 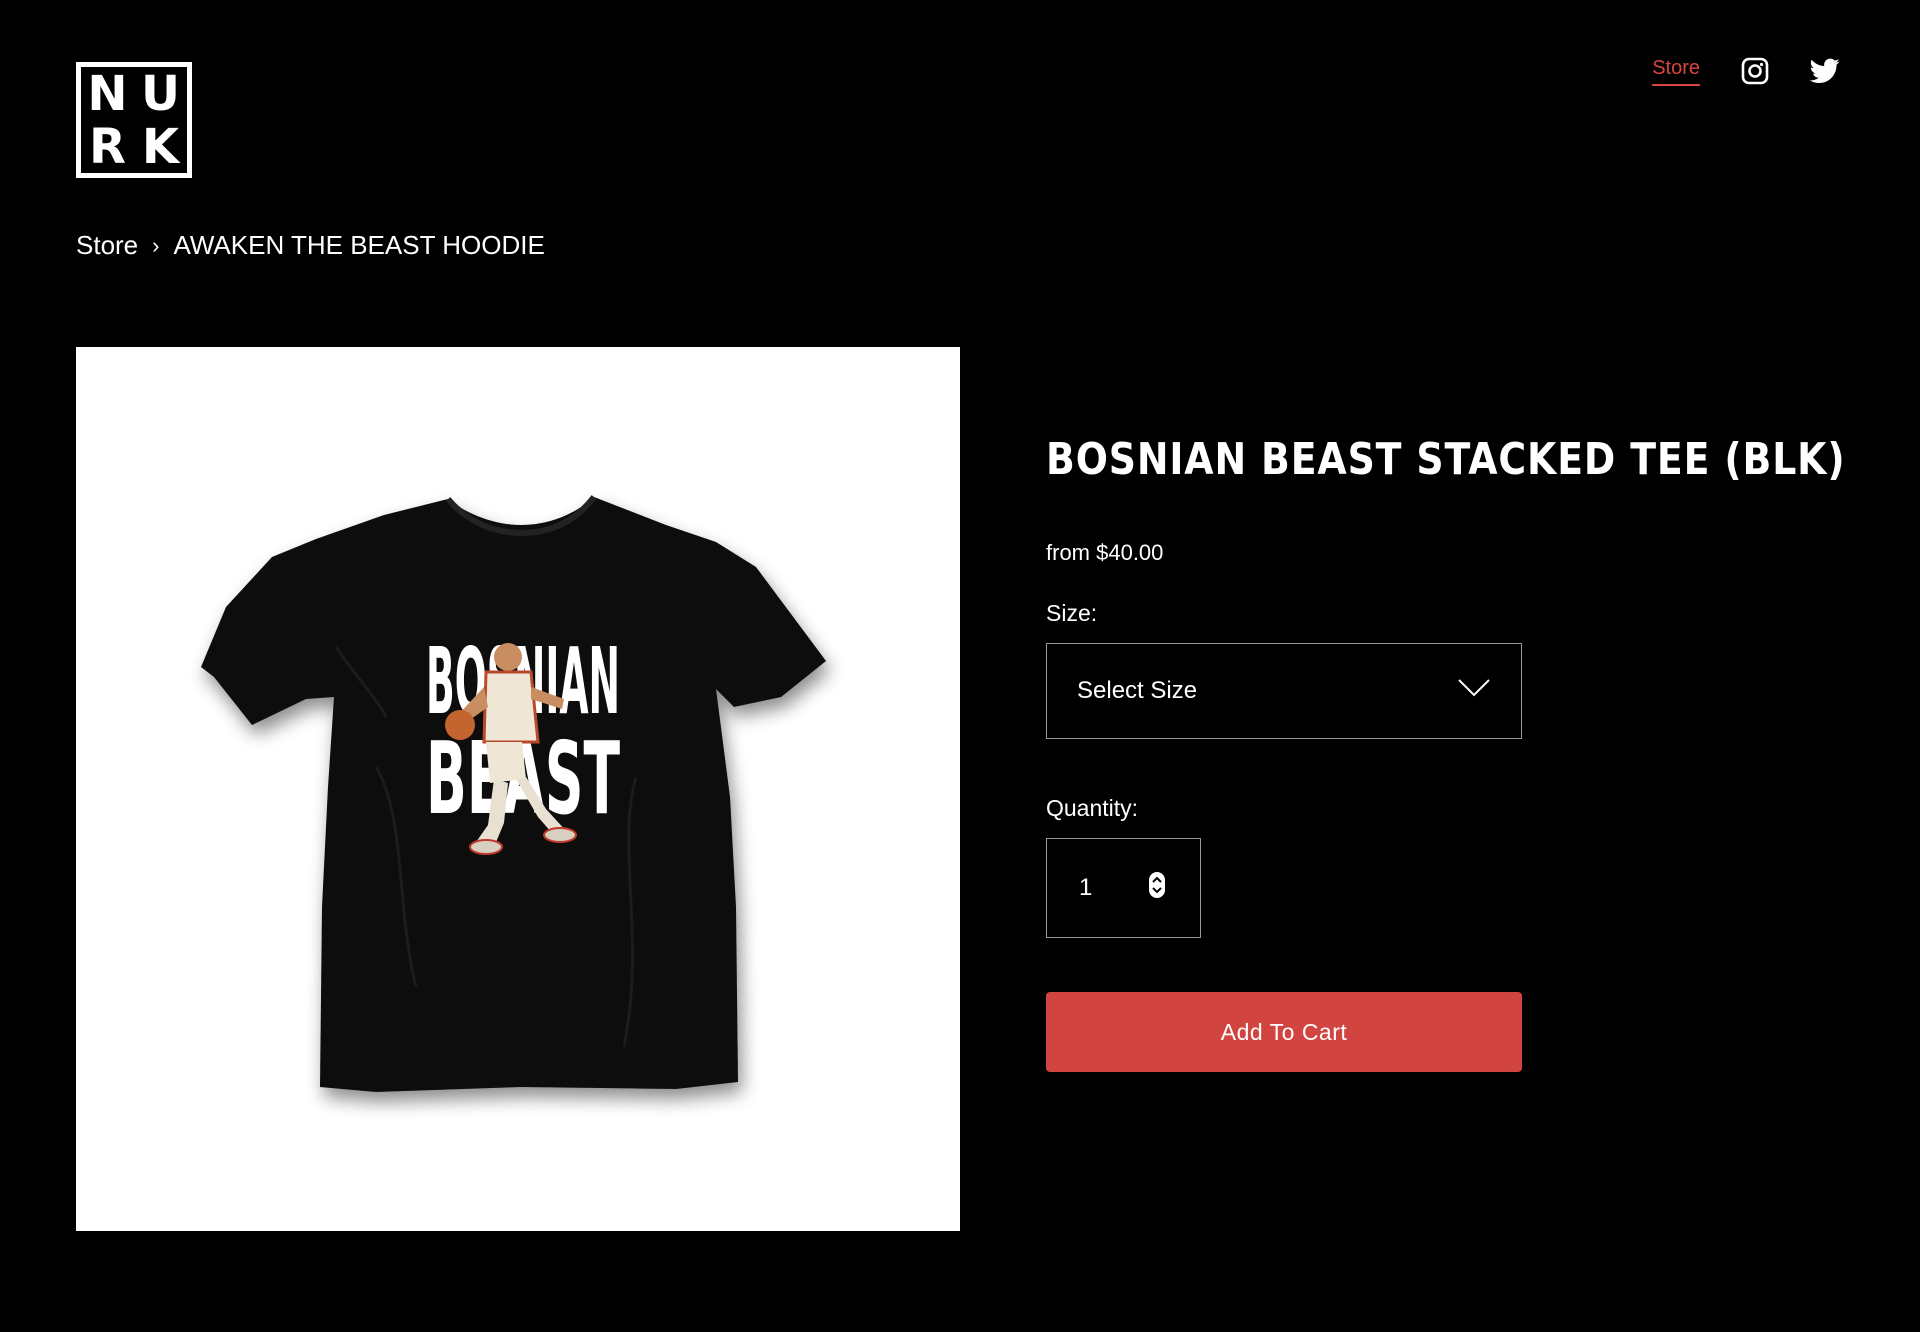 What do you see at coordinates (1072, 613) in the screenshot?
I see `size-label: Size:` at bounding box center [1072, 613].